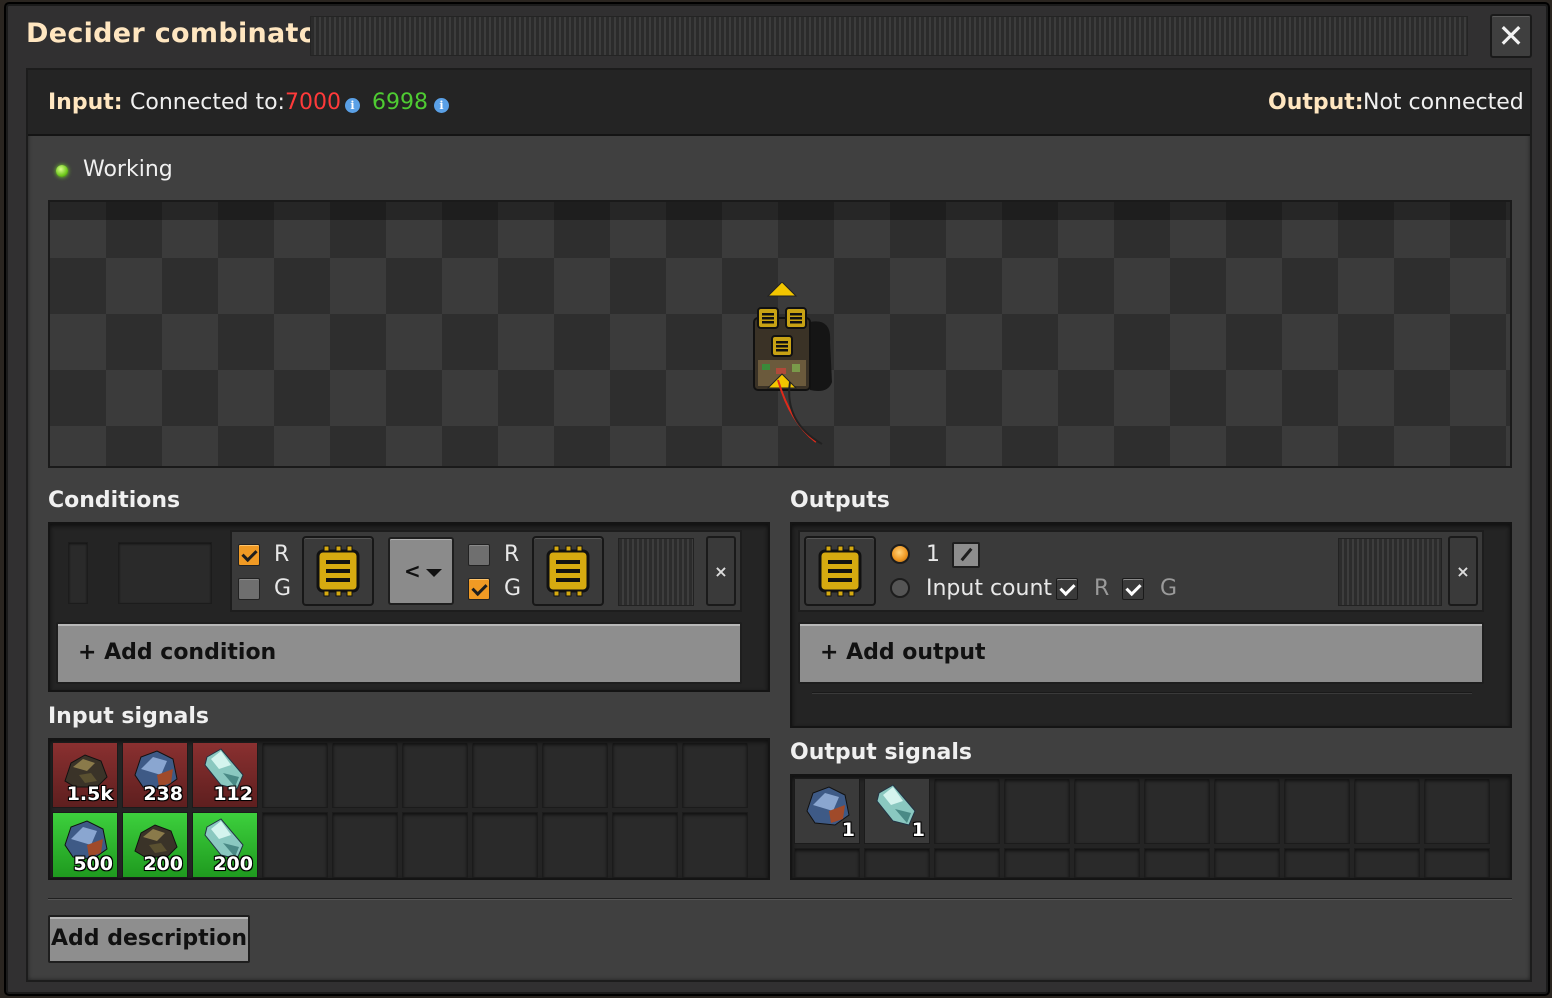 This screenshot has width=1552, height=998. I want to click on output-drag-handle, so click(1390, 572).